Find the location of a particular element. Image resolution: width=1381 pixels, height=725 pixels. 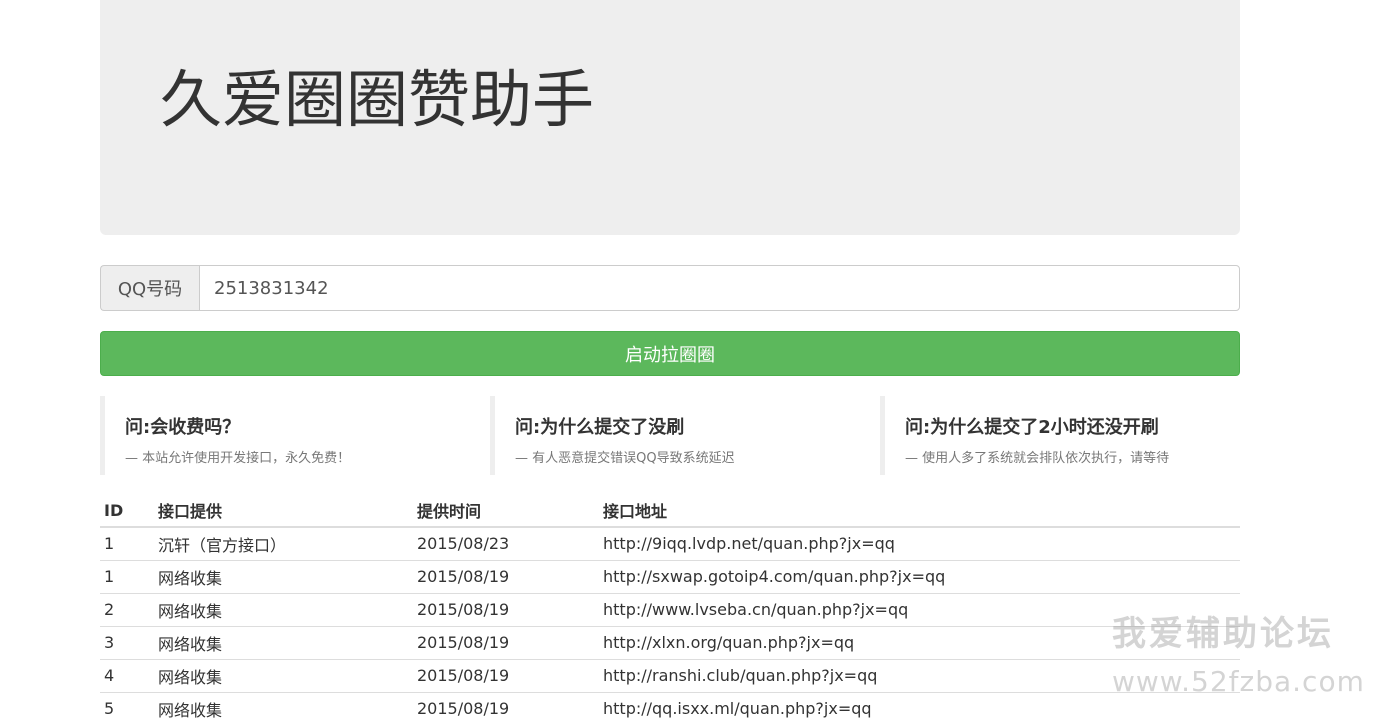

column-header-provider: 接口提供 is located at coordinates (283, 511).